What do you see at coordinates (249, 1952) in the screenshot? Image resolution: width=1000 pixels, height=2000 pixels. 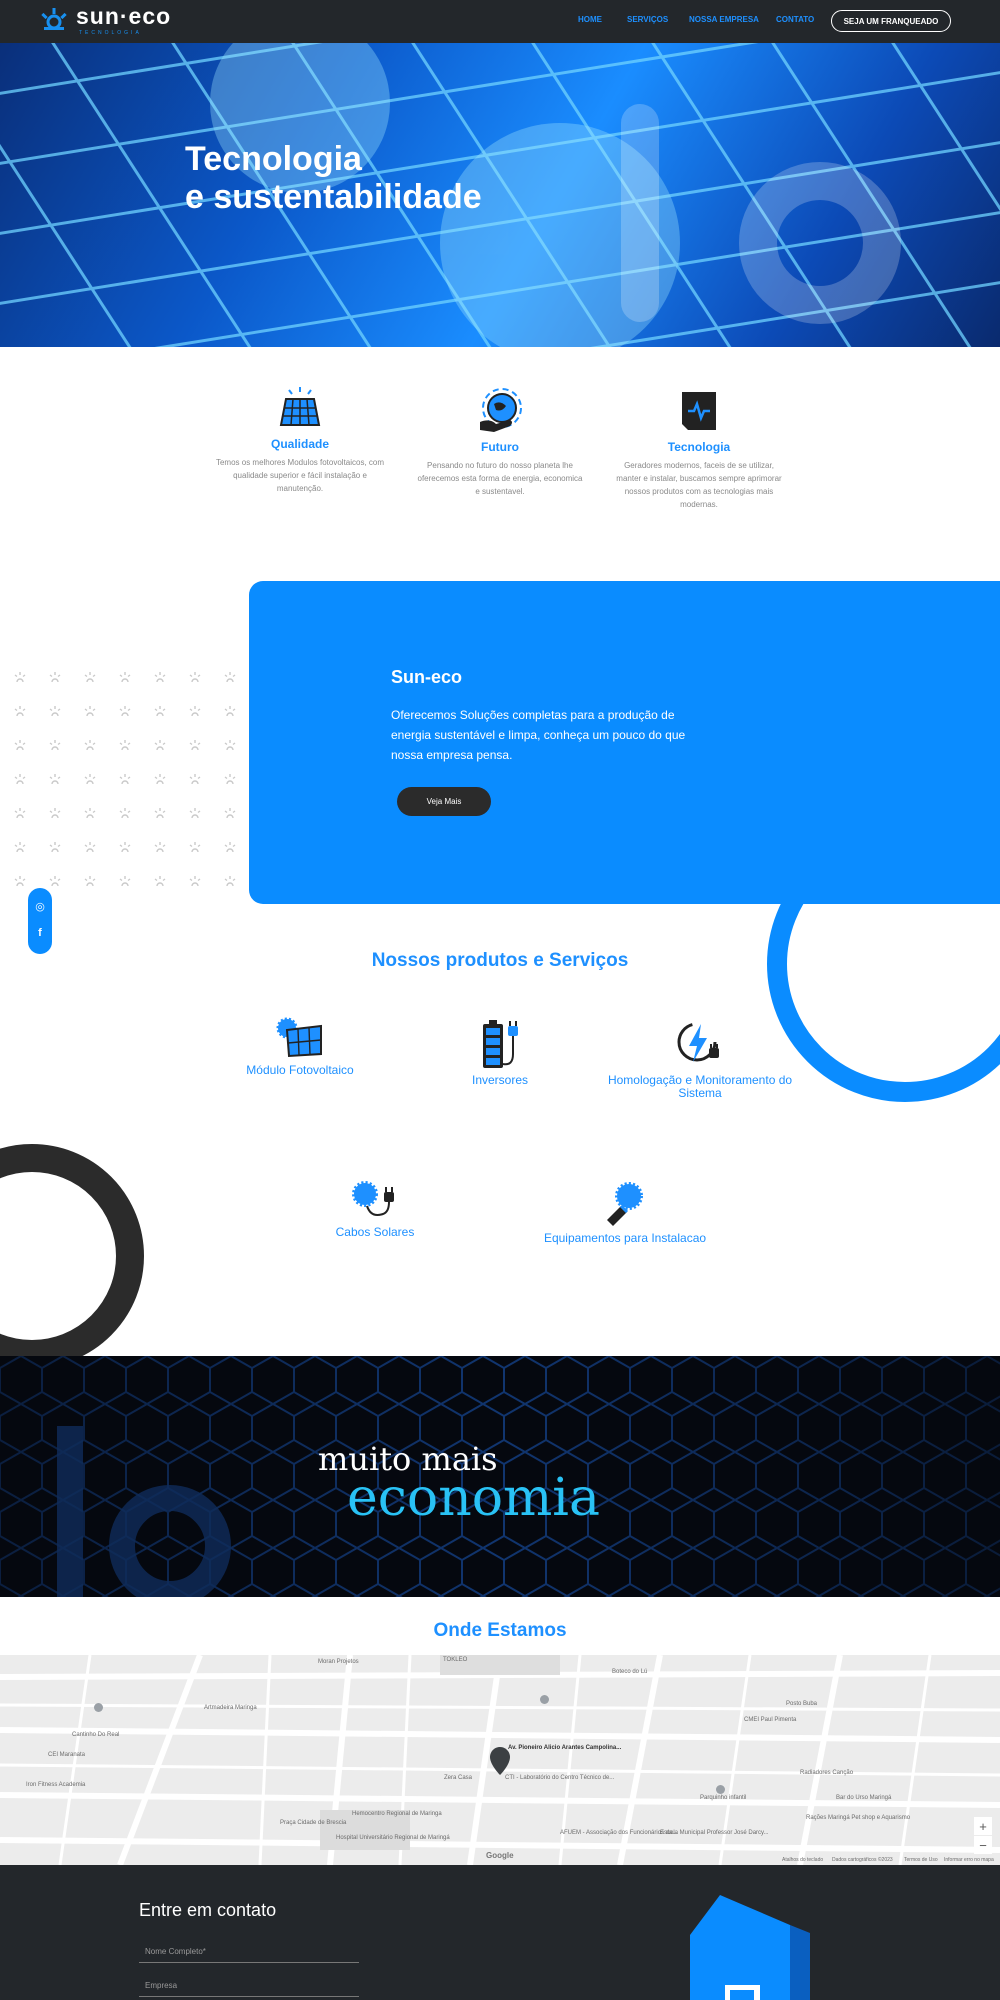 I see `name-field: Nome Completo*` at bounding box center [249, 1952].